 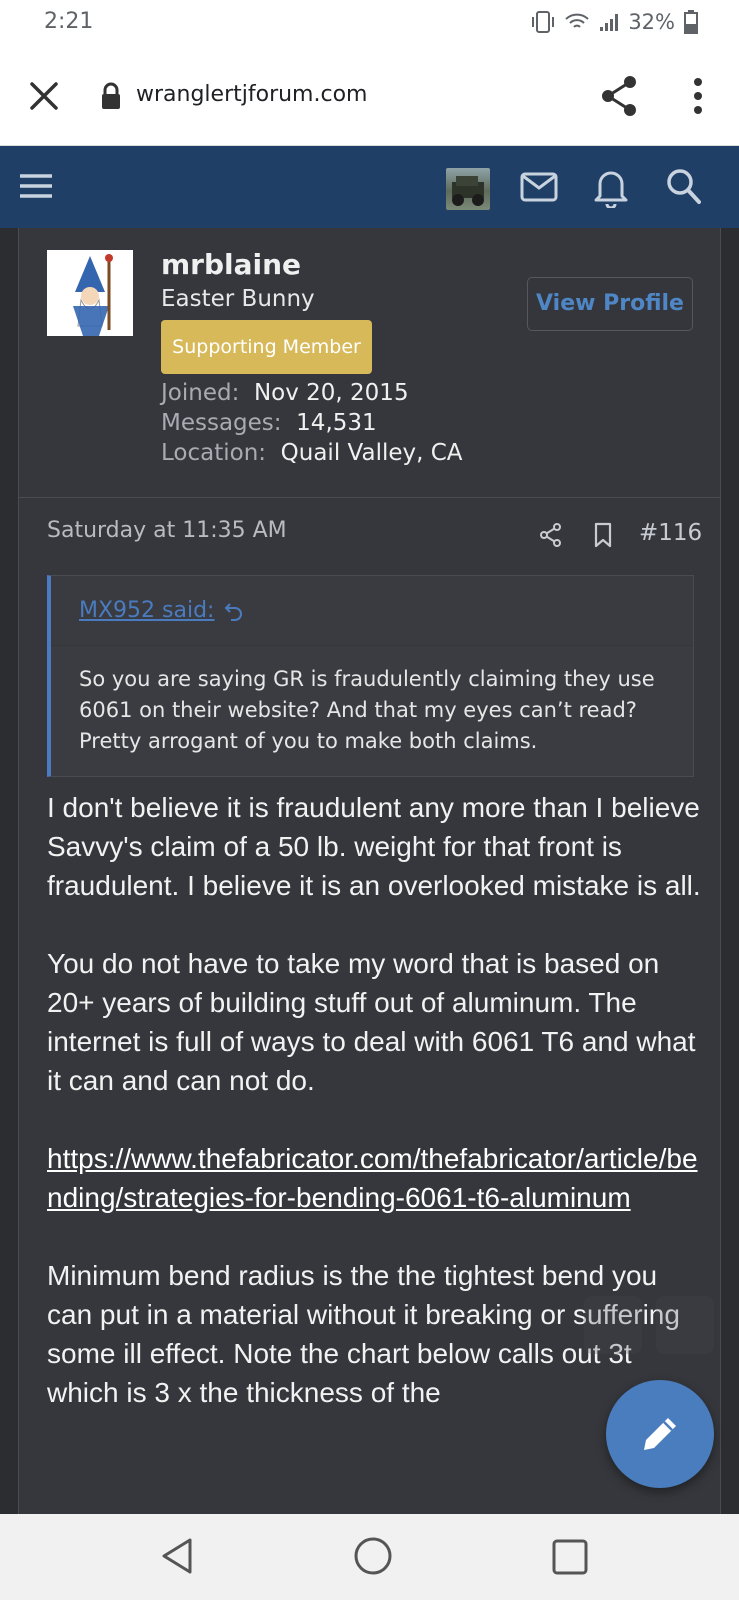 I want to click on forum-header, so click(x=369, y=187).